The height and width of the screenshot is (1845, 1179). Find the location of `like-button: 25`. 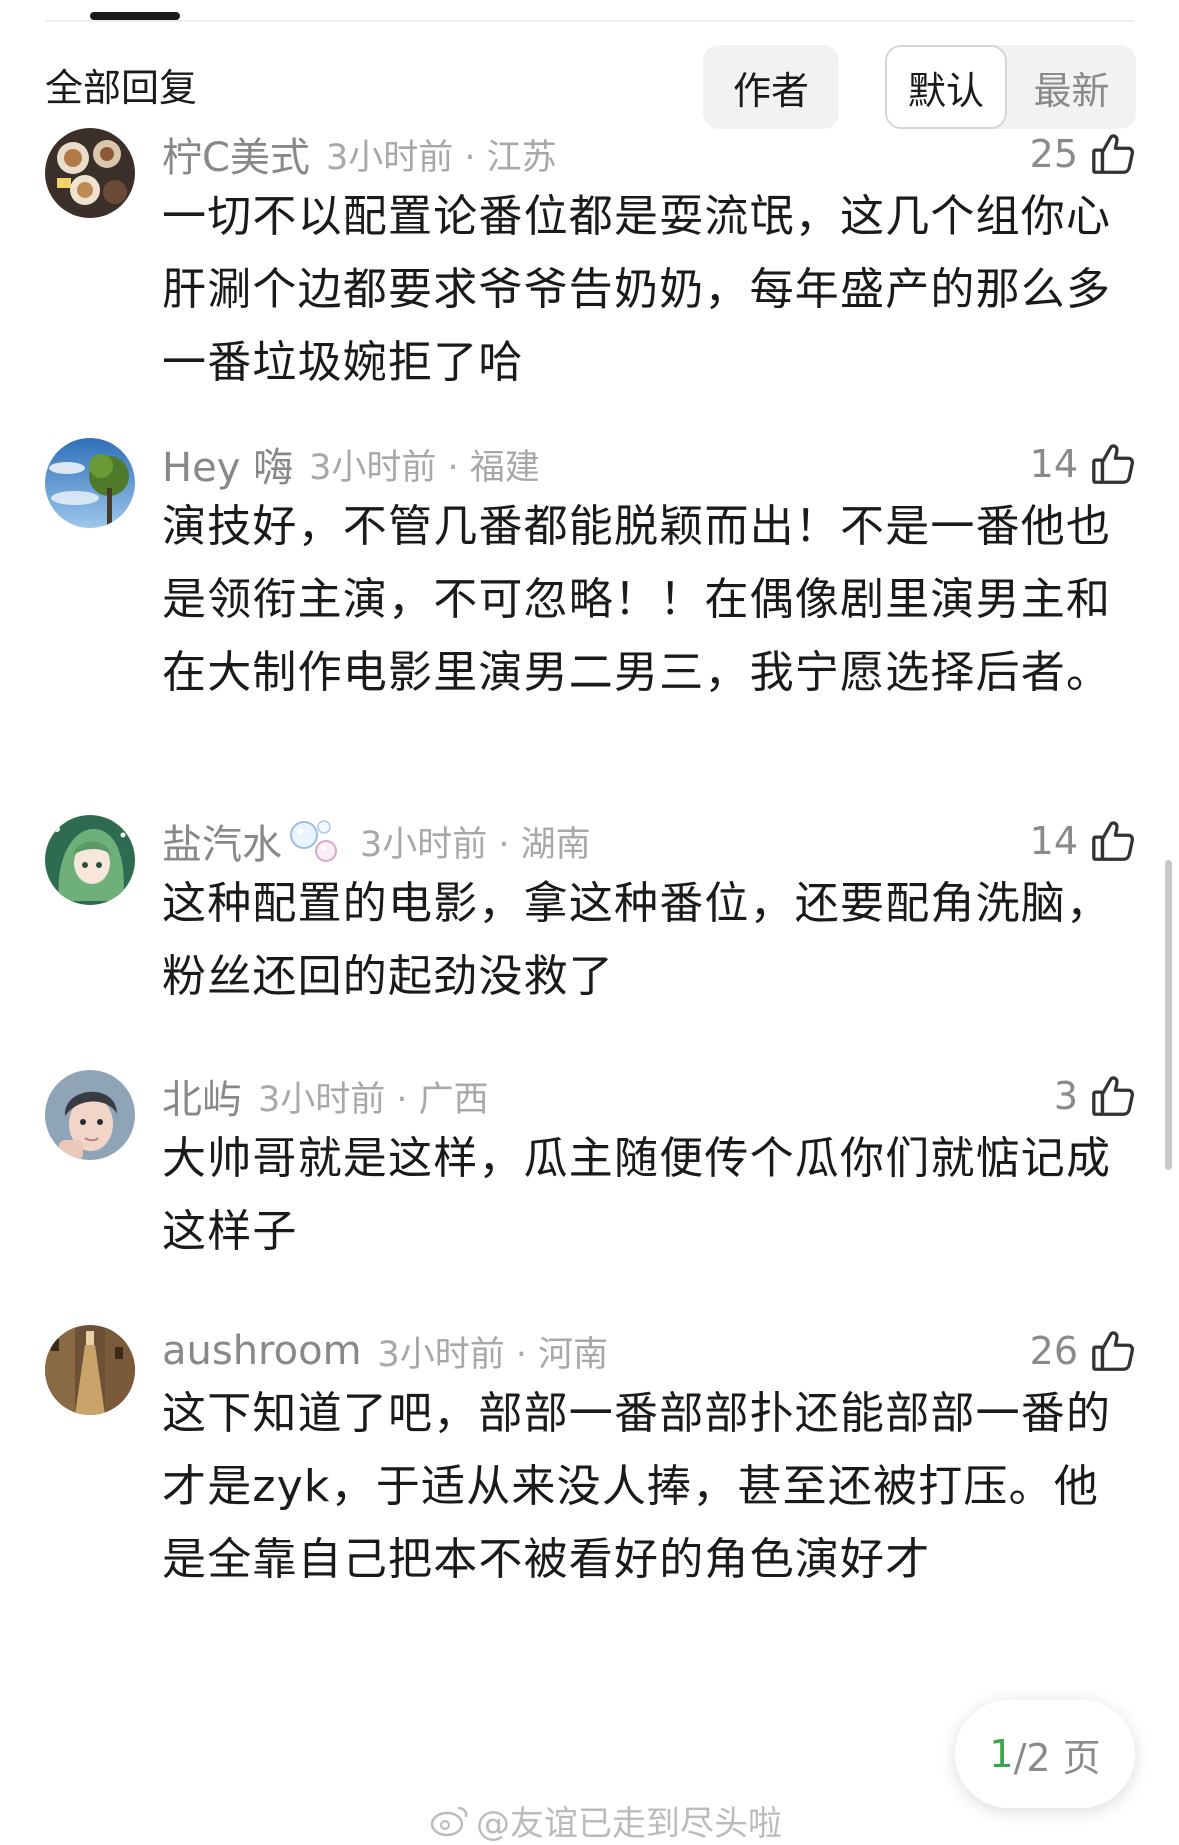

like-button: 25 is located at coordinates (1083, 154).